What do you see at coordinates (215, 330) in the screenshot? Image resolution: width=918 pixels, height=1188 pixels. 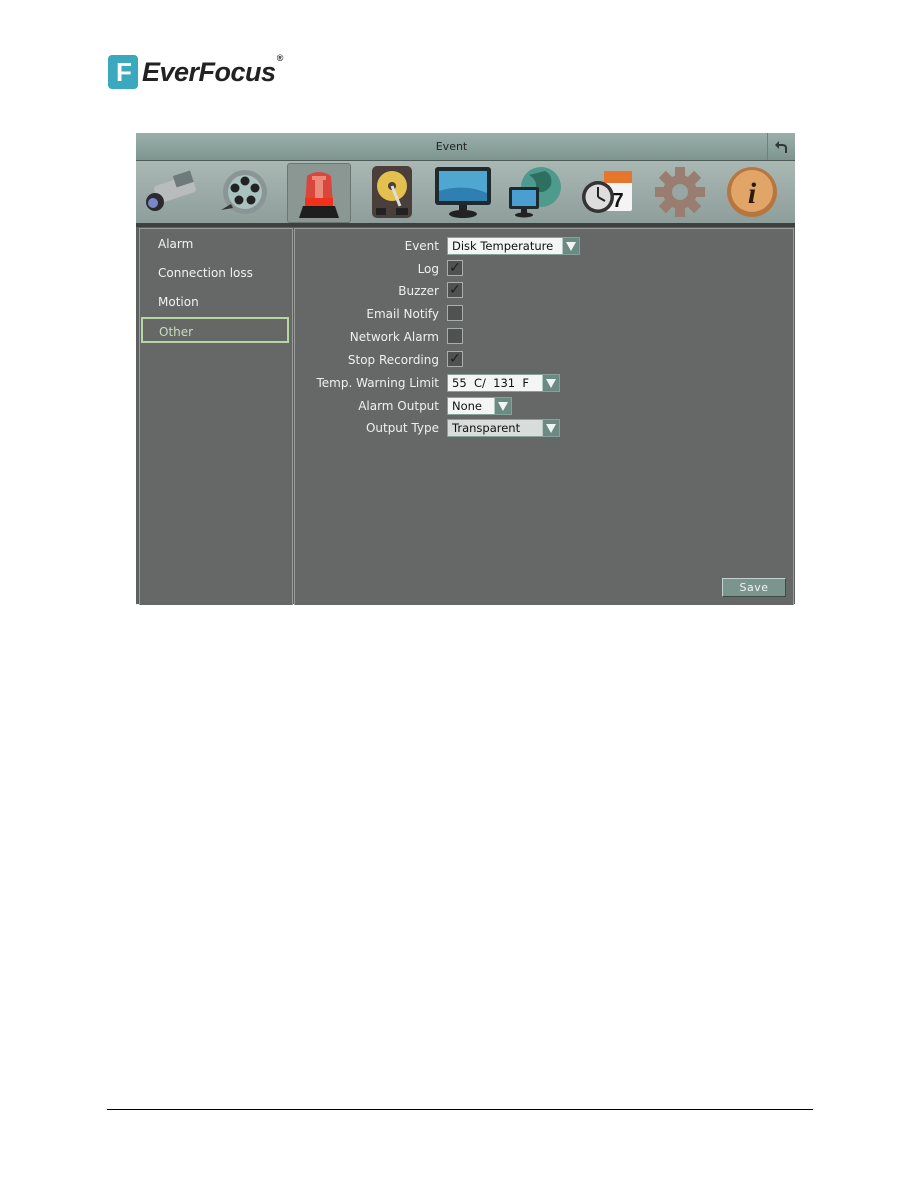 I see `sidebar-item-other: Other` at bounding box center [215, 330].